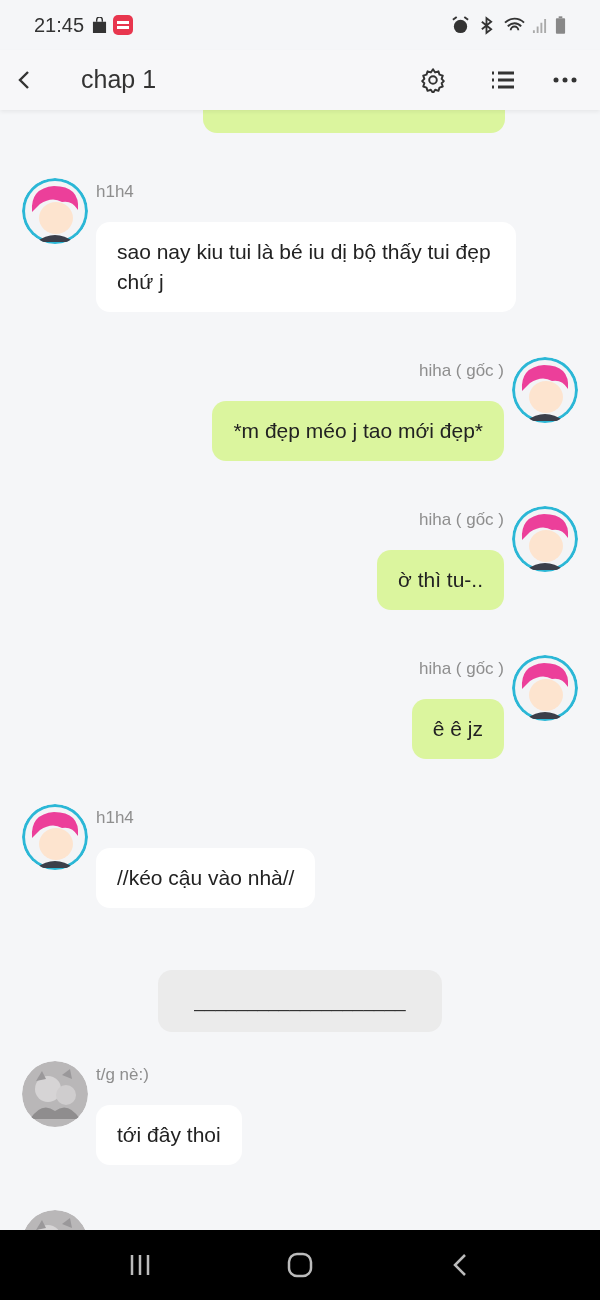 The image size is (600, 1300). Describe the element at coordinates (440, 580) in the screenshot. I see `message-bubble: ờ thì tu-..` at that location.